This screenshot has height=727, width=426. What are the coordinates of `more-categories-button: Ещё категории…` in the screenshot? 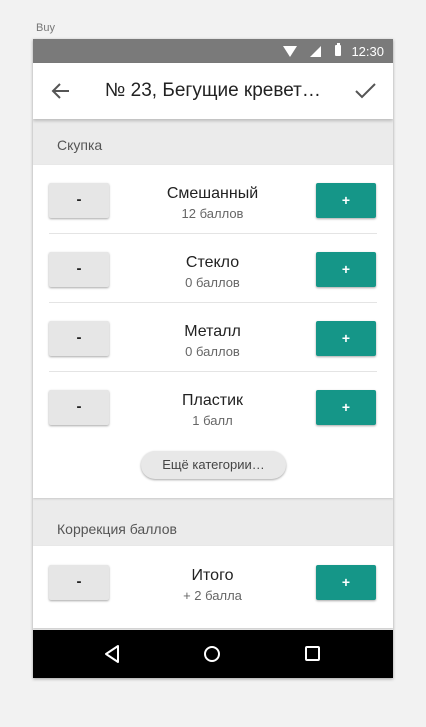 It's located at (213, 465).